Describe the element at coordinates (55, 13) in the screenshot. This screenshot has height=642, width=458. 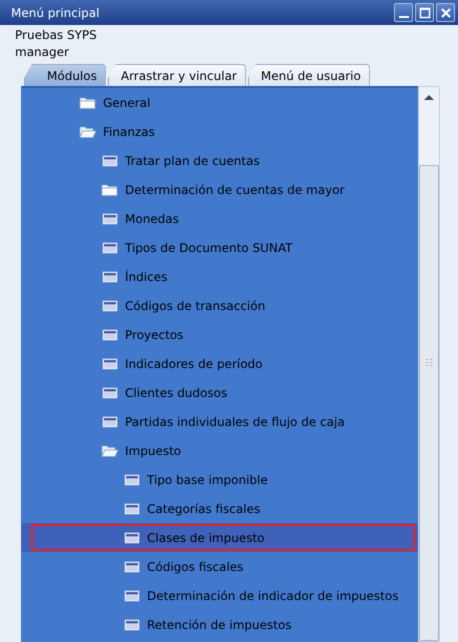
I see `window-title: Menú principal` at that location.